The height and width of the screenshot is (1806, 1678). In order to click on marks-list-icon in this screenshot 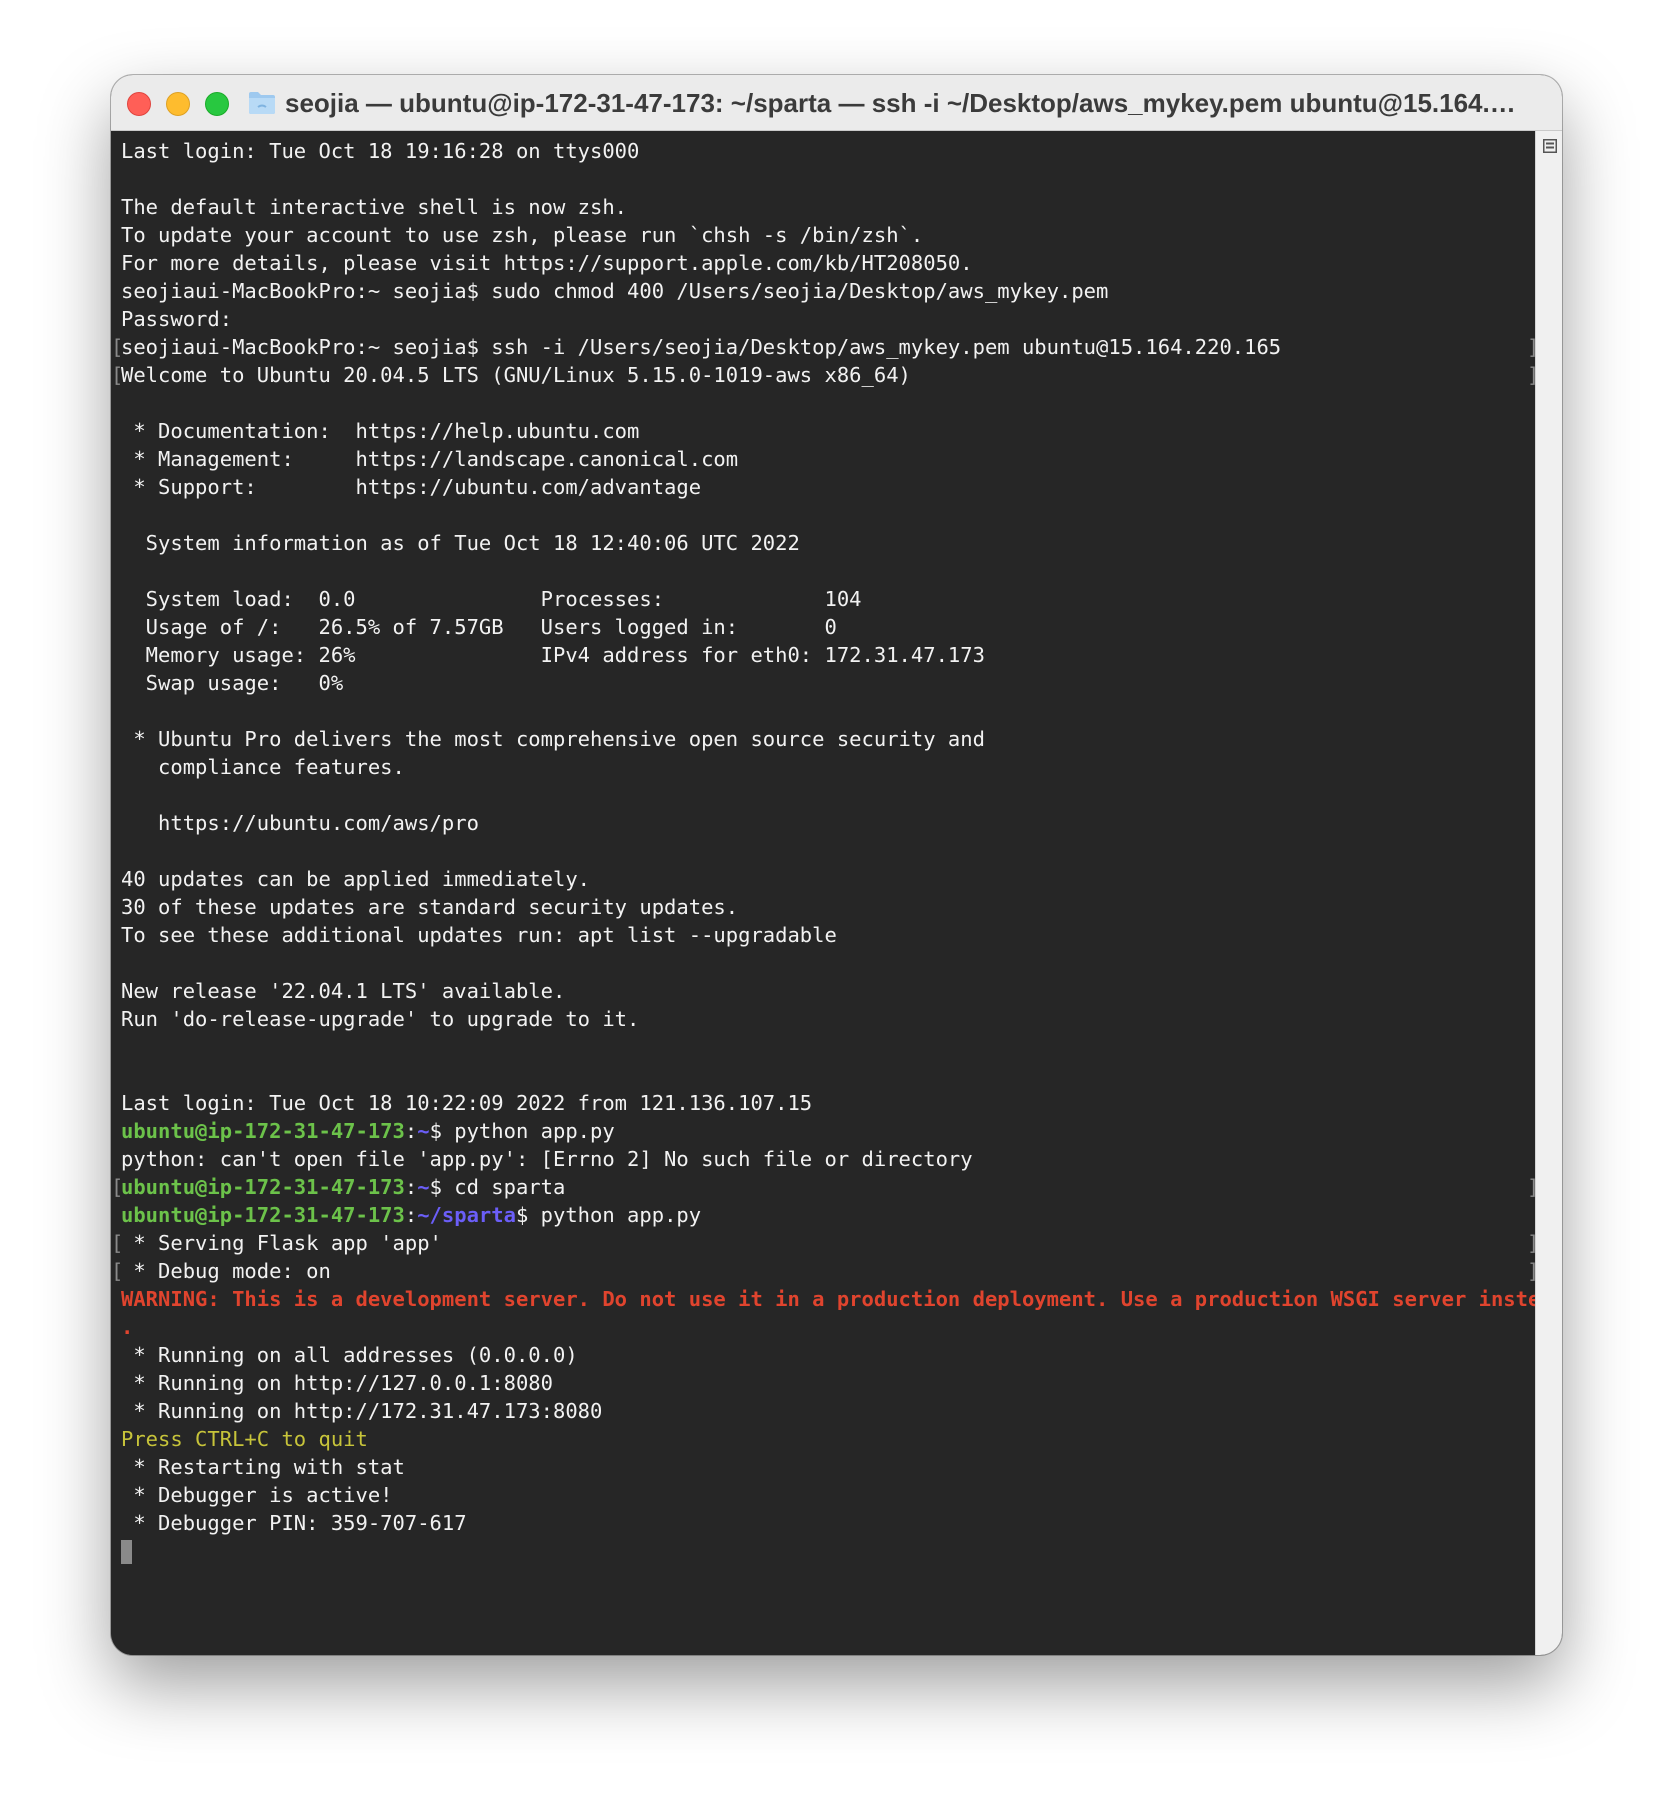, I will do `click(1550, 146)`.